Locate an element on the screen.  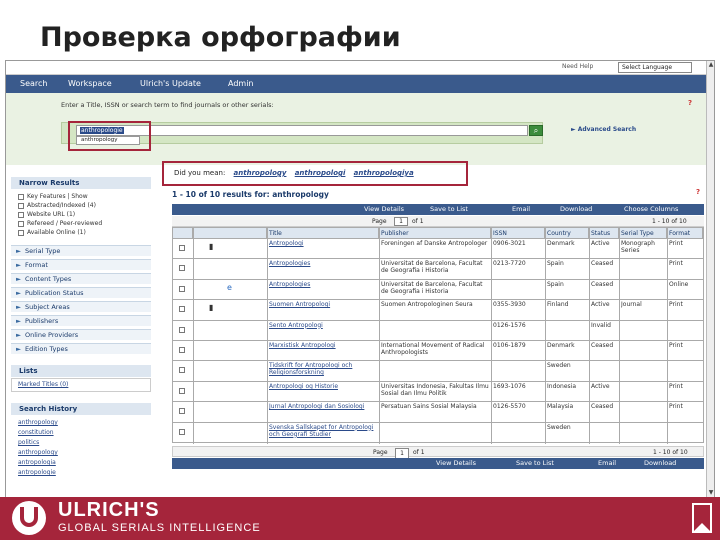
nav-ulrichs-update: Ulrich's Update is located at coordinates (170, 83).